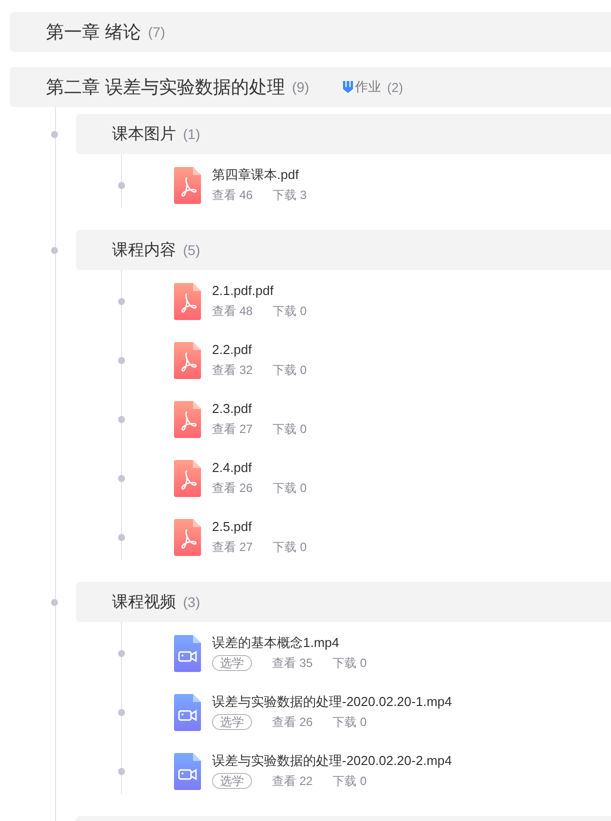  What do you see at coordinates (144, 602) in the screenshot?
I see `section-title: 课程视频` at bounding box center [144, 602].